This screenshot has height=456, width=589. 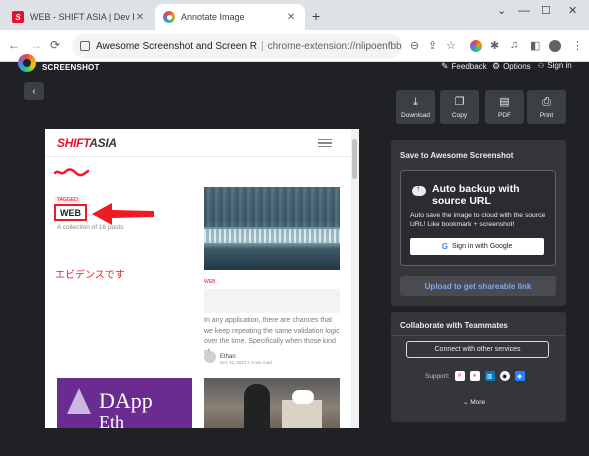 What do you see at coordinates (316, 16) in the screenshot?
I see `new-tab-button: +` at bounding box center [316, 16].